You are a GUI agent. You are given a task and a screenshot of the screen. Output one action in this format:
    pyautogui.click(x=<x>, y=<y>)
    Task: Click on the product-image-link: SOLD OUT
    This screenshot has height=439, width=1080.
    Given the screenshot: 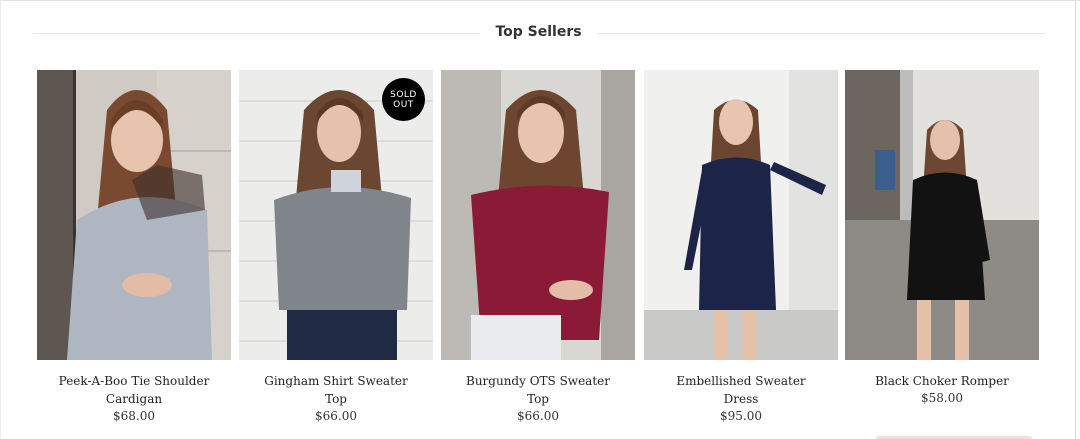 What is the action you would take?
    pyautogui.click(x=336, y=215)
    